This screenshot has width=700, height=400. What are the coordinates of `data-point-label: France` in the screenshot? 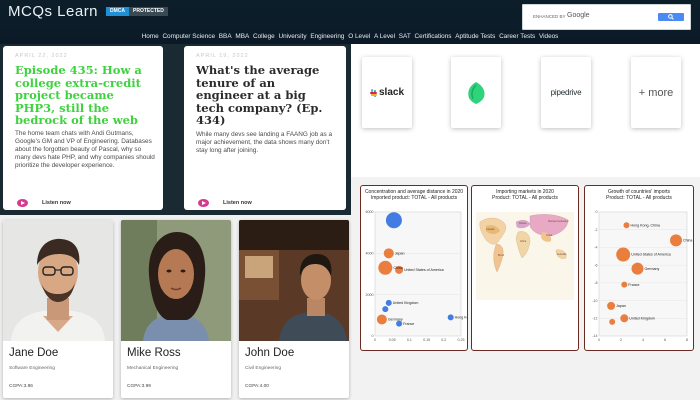 It's located at (633, 285).